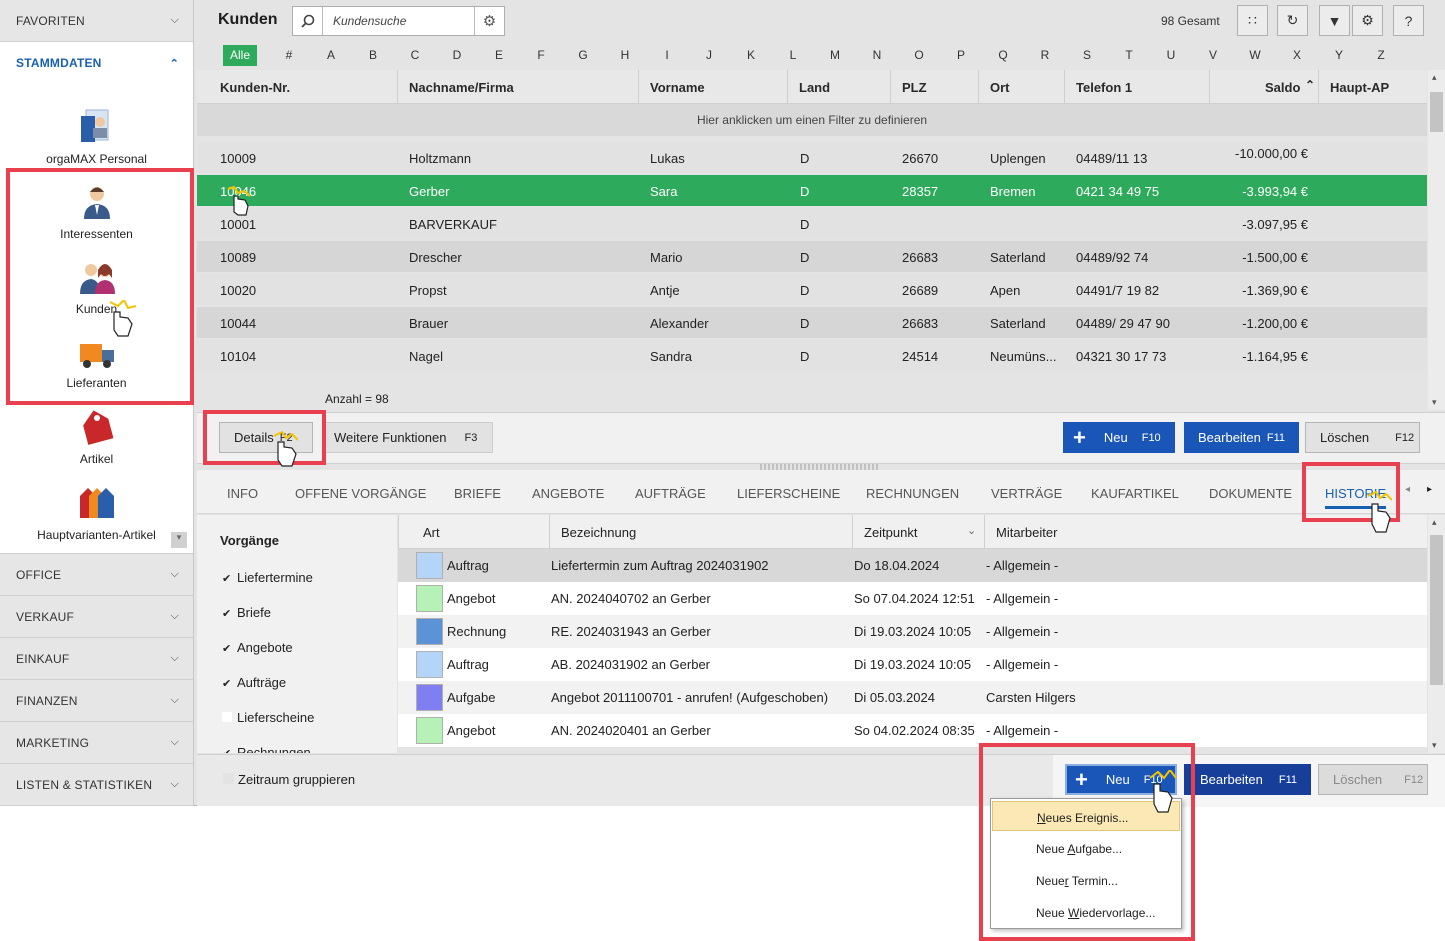  What do you see at coordinates (266, 749) in the screenshot?
I see `vorgang-filter: ✔ Rechnungen` at bounding box center [266, 749].